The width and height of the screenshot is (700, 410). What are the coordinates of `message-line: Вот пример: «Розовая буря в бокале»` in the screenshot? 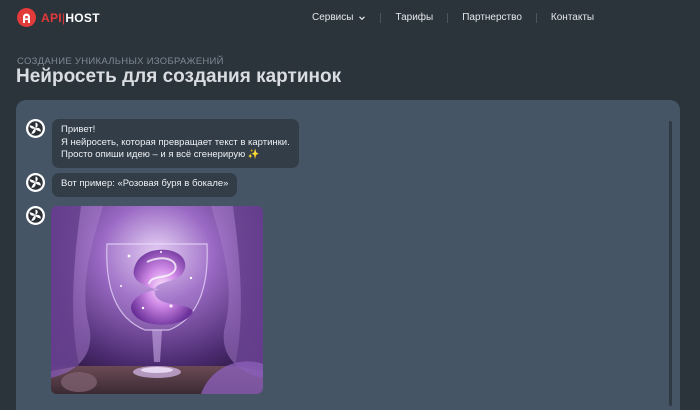 It's located at (145, 183).